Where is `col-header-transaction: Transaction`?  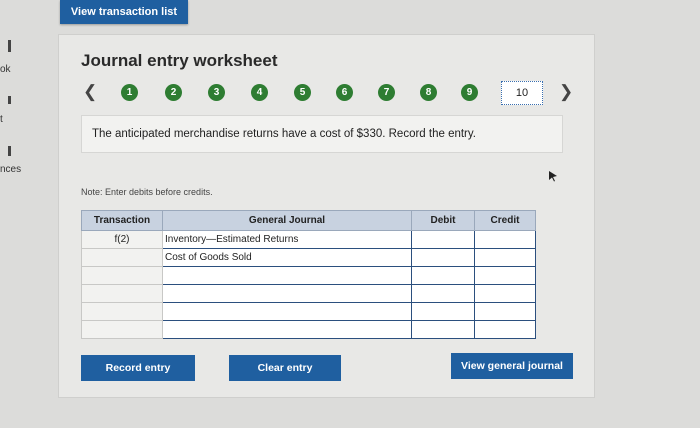 col-header-transaction: Transaction is located at coordinates (122, 220).